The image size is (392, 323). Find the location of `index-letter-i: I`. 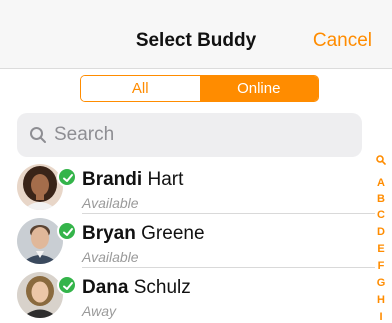

index-letter-i: I is located at coordinates (381, 317).